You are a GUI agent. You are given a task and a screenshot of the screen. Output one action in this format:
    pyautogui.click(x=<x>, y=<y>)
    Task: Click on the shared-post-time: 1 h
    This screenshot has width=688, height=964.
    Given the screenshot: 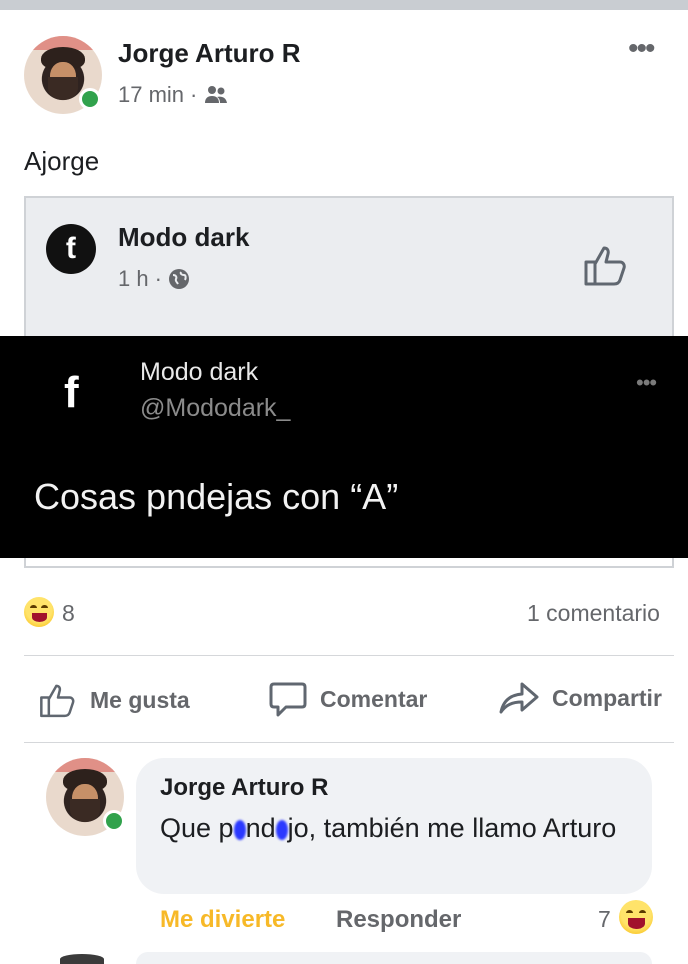 What is the action you would take?
    pyautogui.click(x=133, y=279)
    